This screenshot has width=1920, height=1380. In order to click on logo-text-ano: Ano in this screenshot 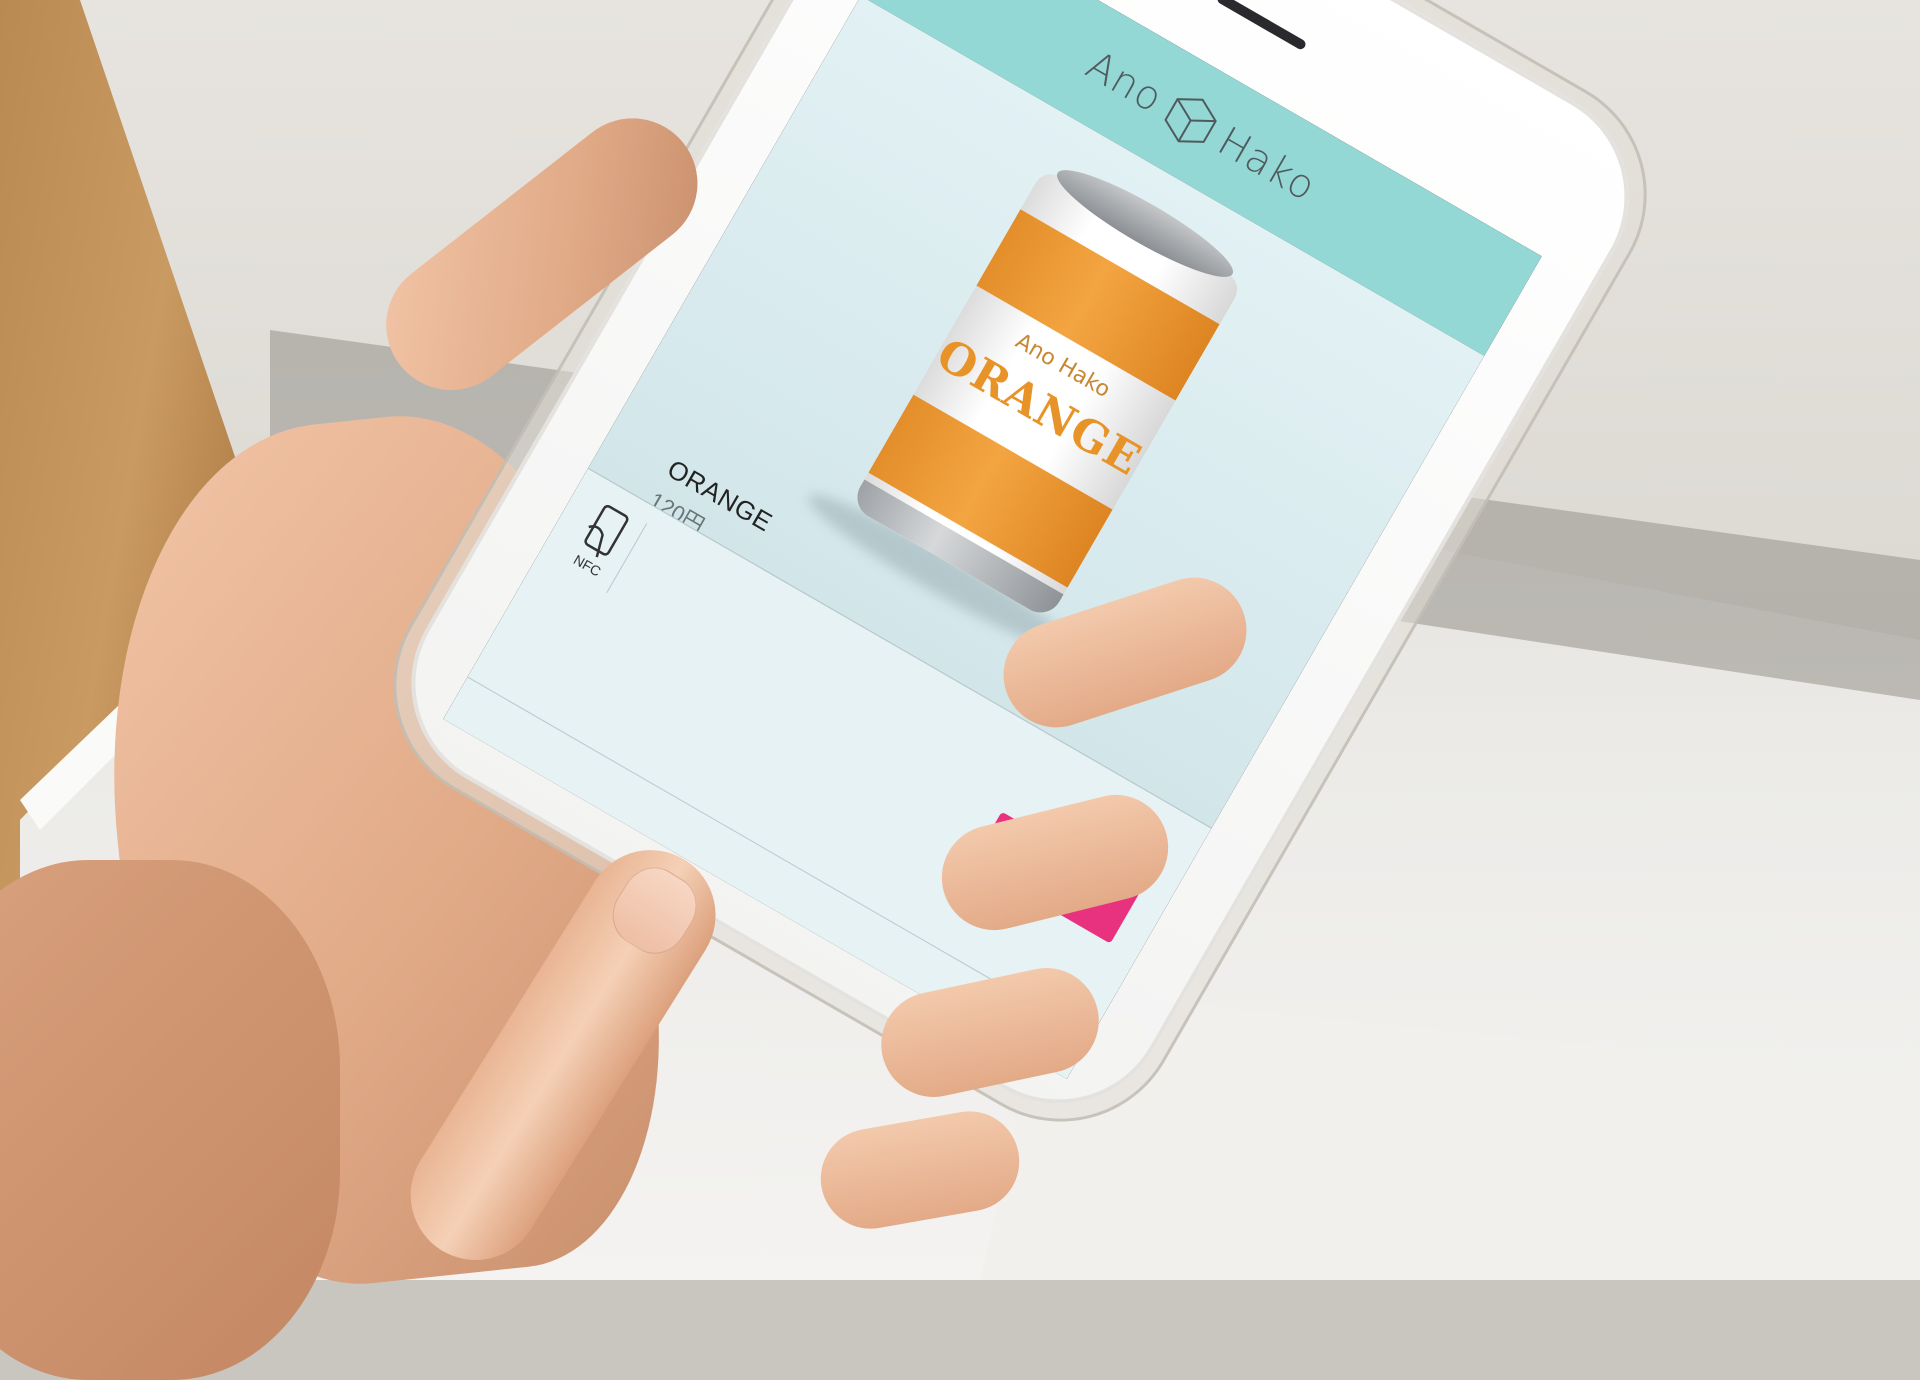, I will do `click(1124, 81)`.